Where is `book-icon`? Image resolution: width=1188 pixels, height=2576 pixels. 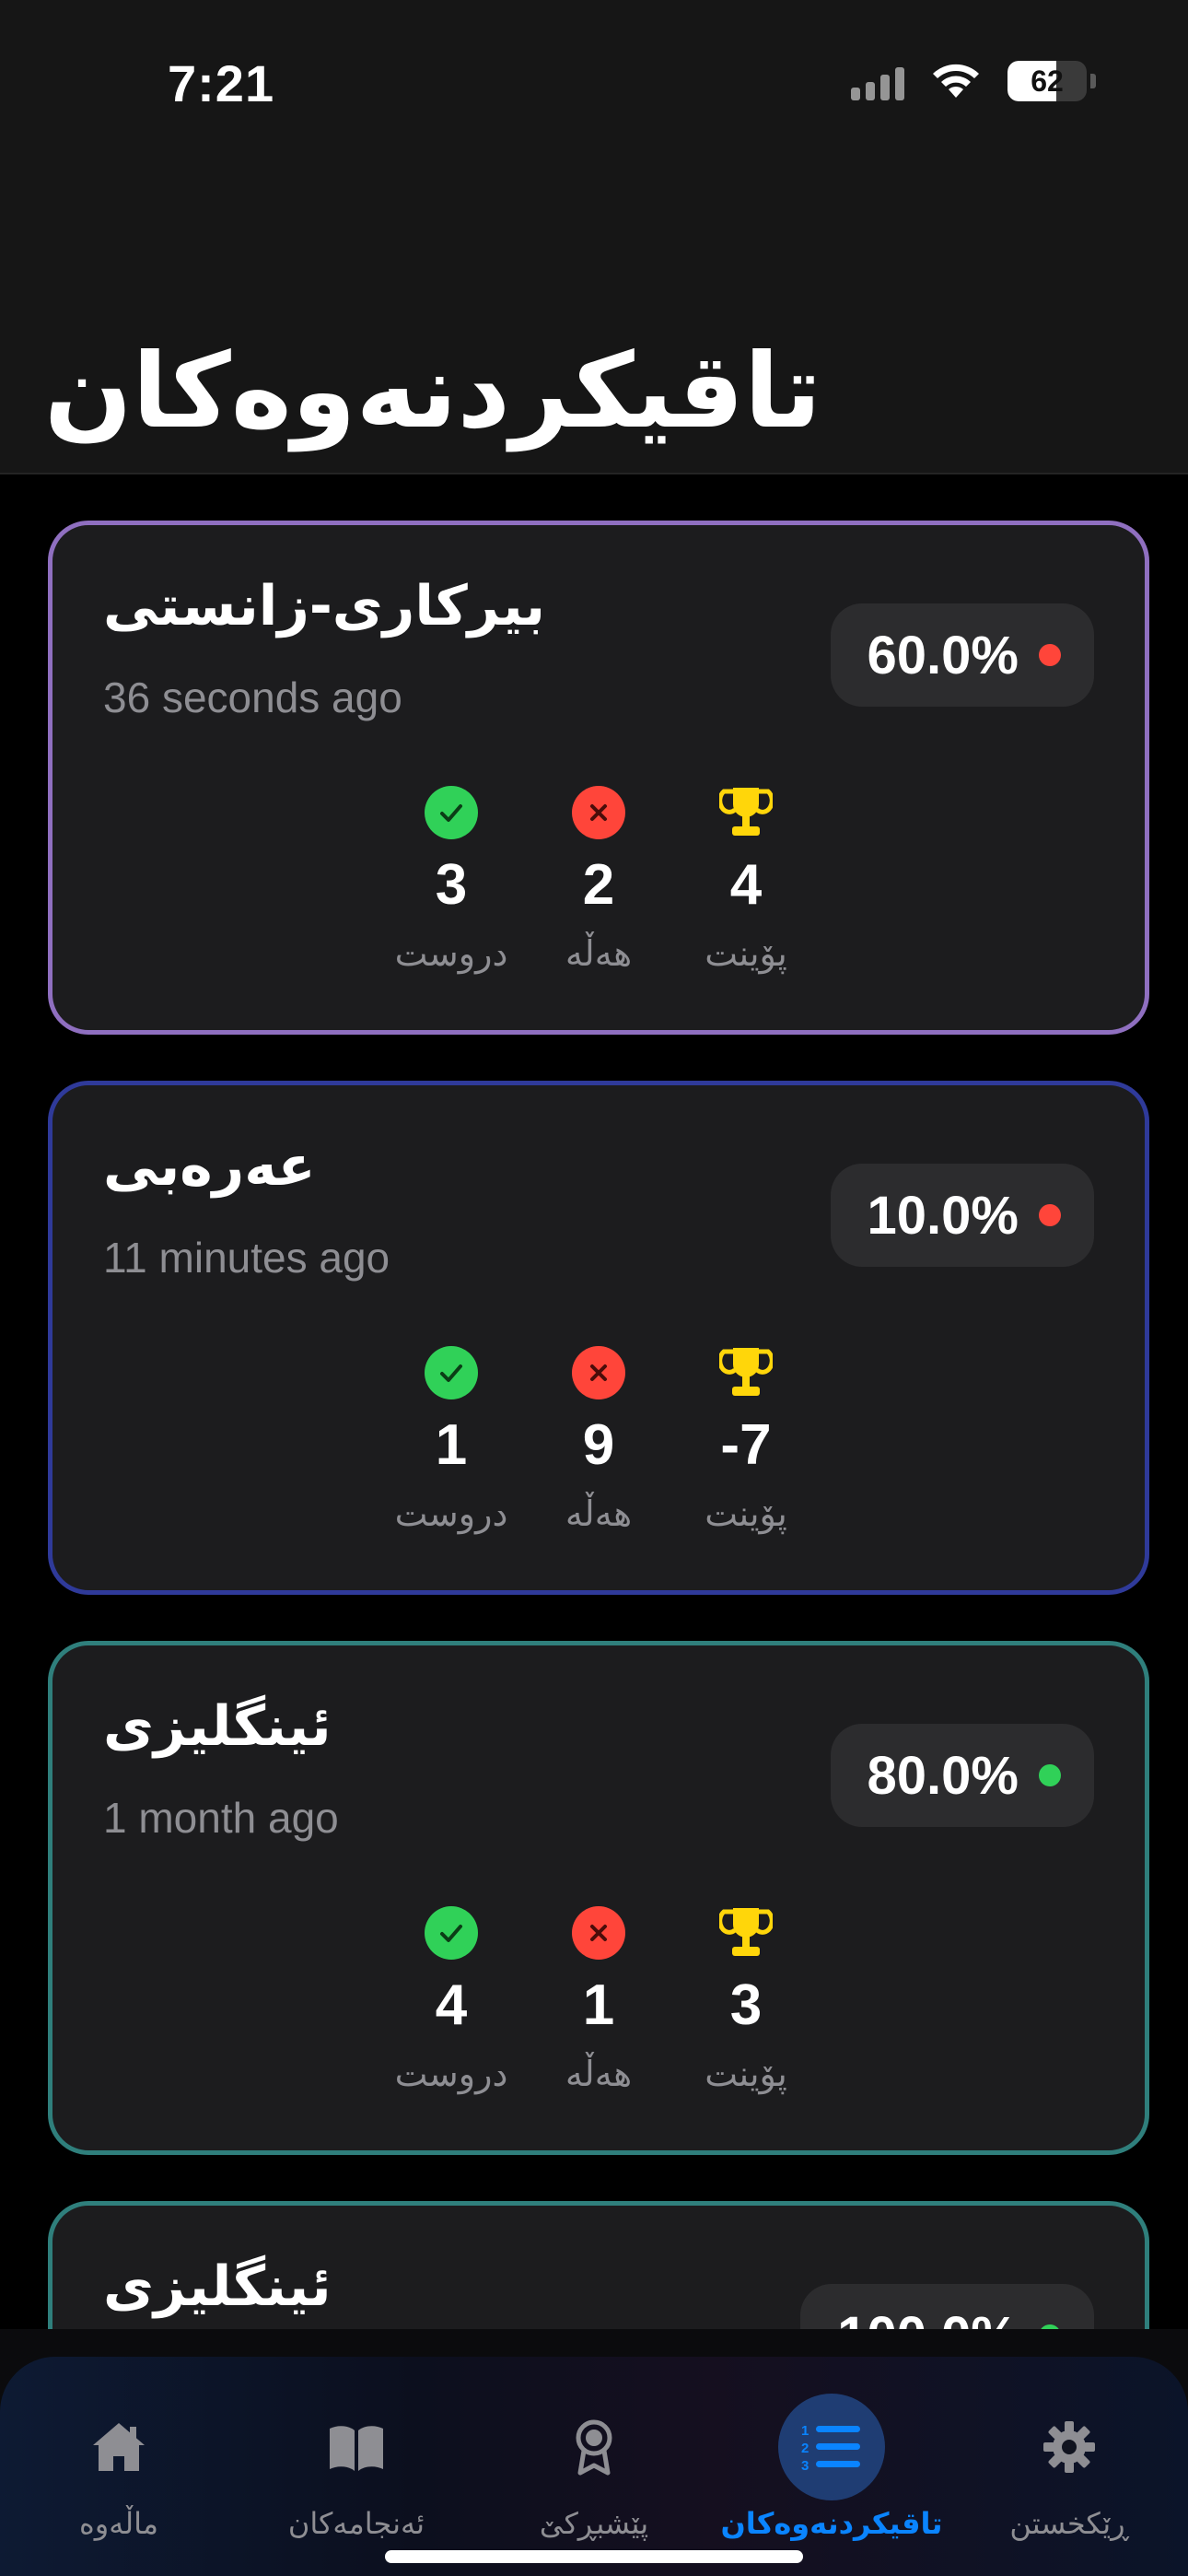 book-icon is located at coordinates (356, 2447).